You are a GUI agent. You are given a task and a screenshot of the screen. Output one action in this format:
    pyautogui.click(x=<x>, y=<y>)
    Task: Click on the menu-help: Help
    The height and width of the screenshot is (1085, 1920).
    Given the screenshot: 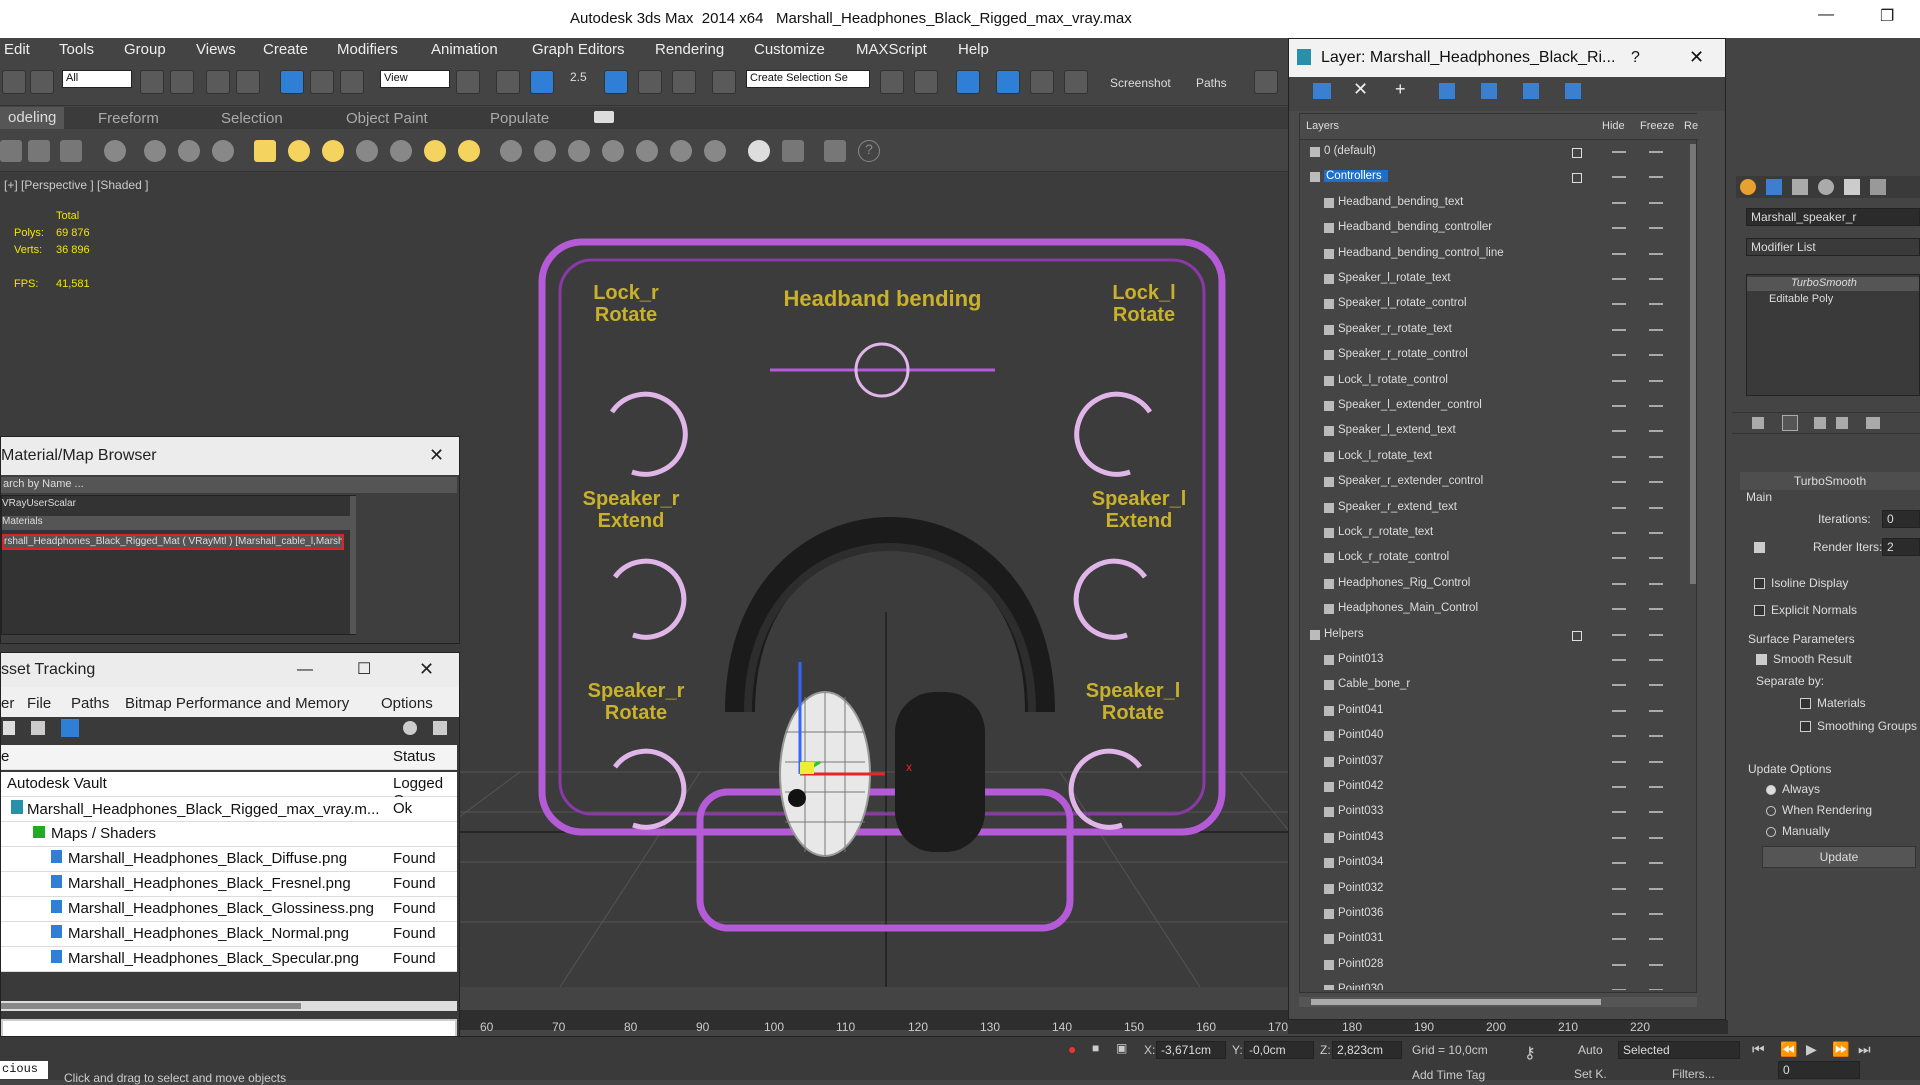 What is the action you would take?
    pyautogui.click(x=973, y=49)
    